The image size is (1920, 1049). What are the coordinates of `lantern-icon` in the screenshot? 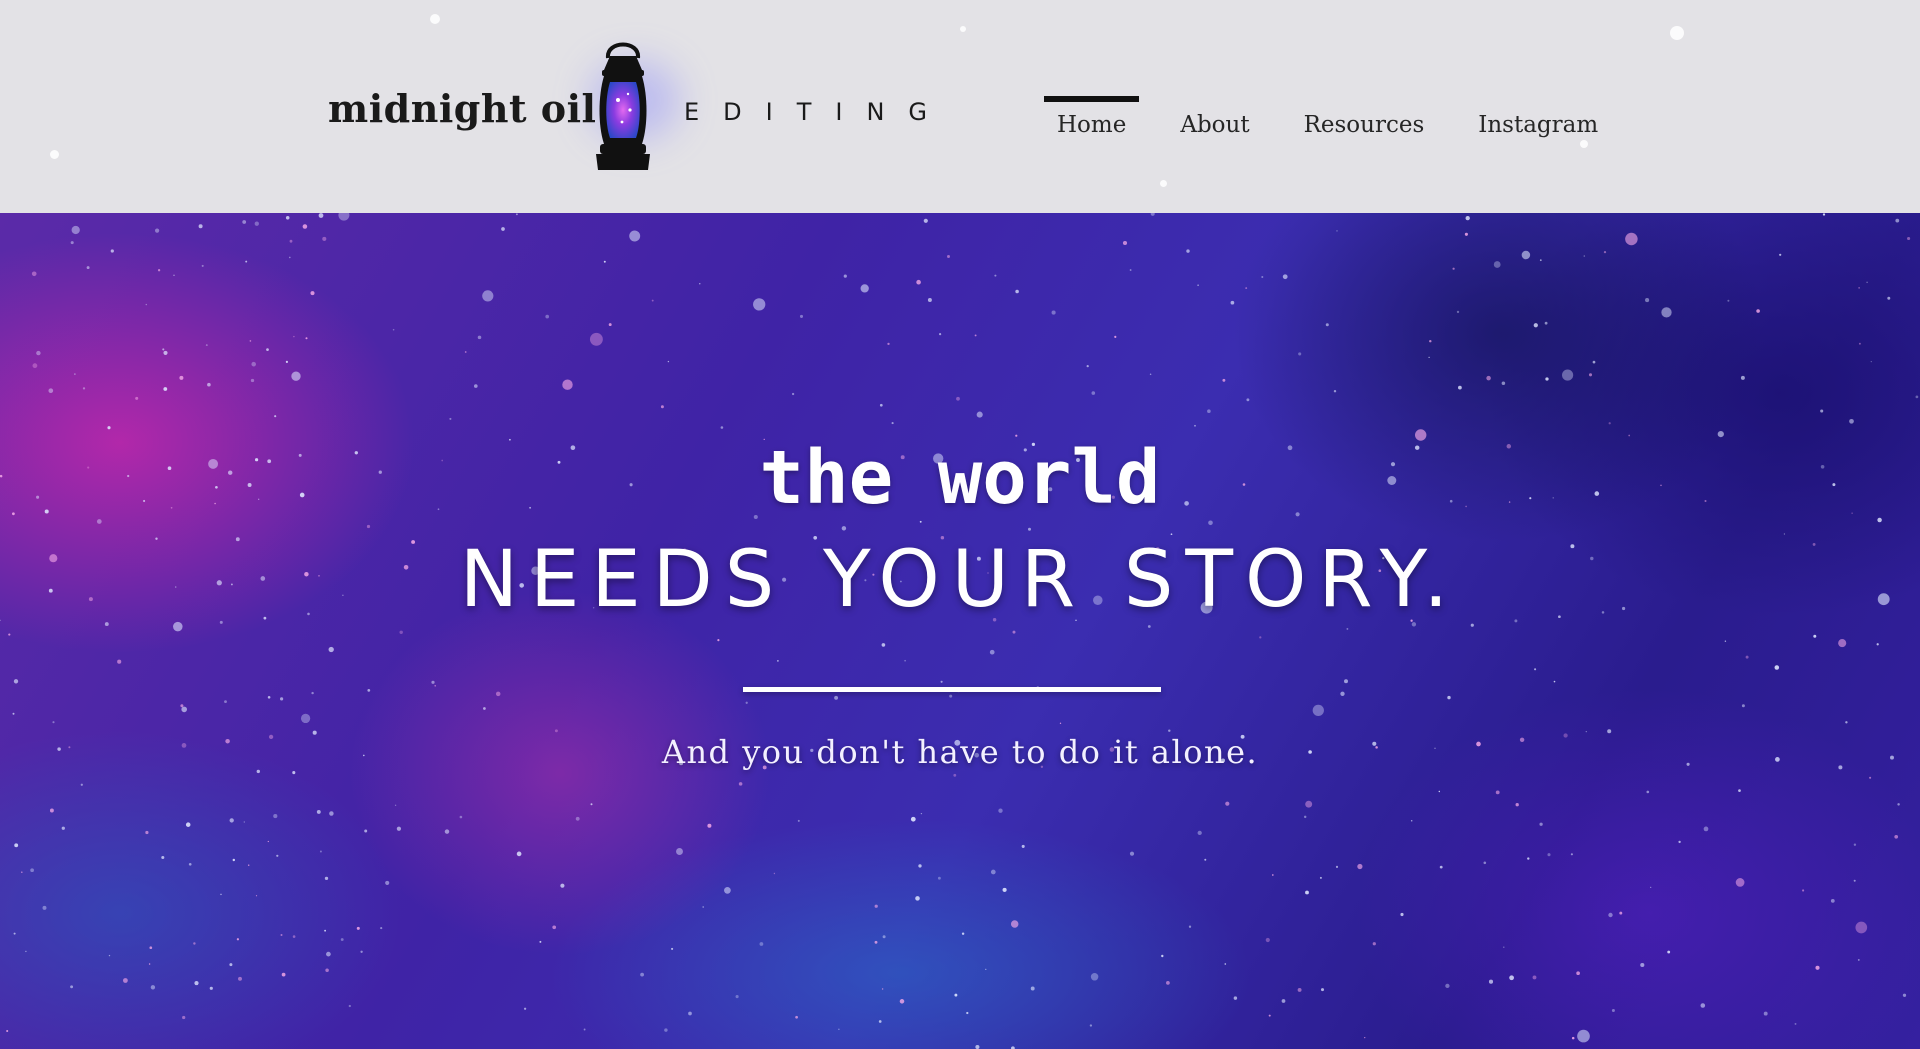 It's located at (623, 105).